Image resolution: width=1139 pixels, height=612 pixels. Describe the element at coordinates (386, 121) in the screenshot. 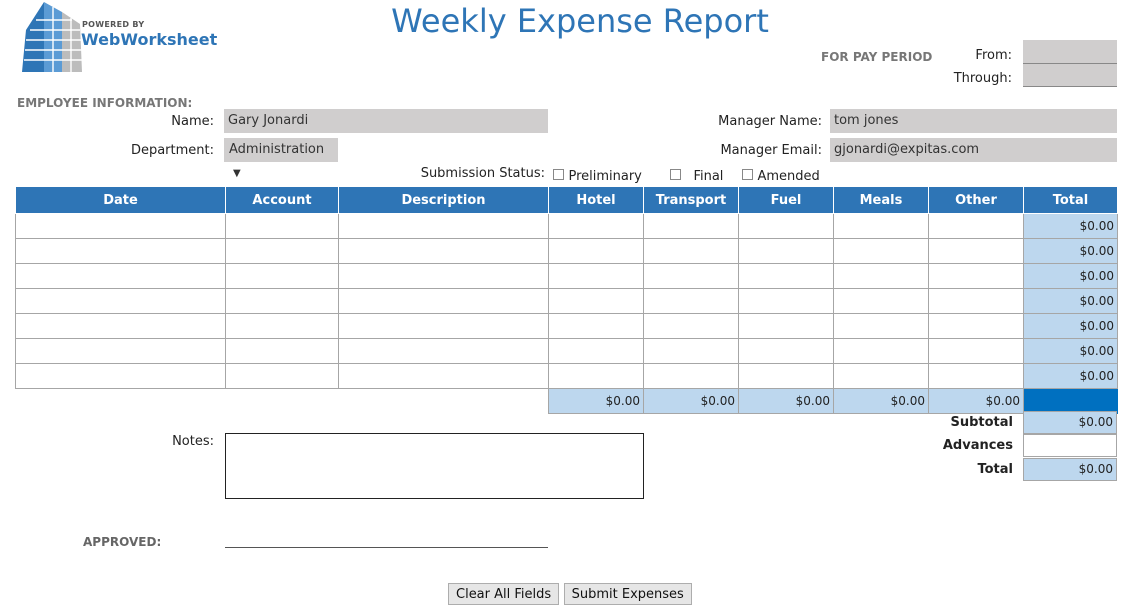

I see `name-field: Gary Jonardi` at that location.